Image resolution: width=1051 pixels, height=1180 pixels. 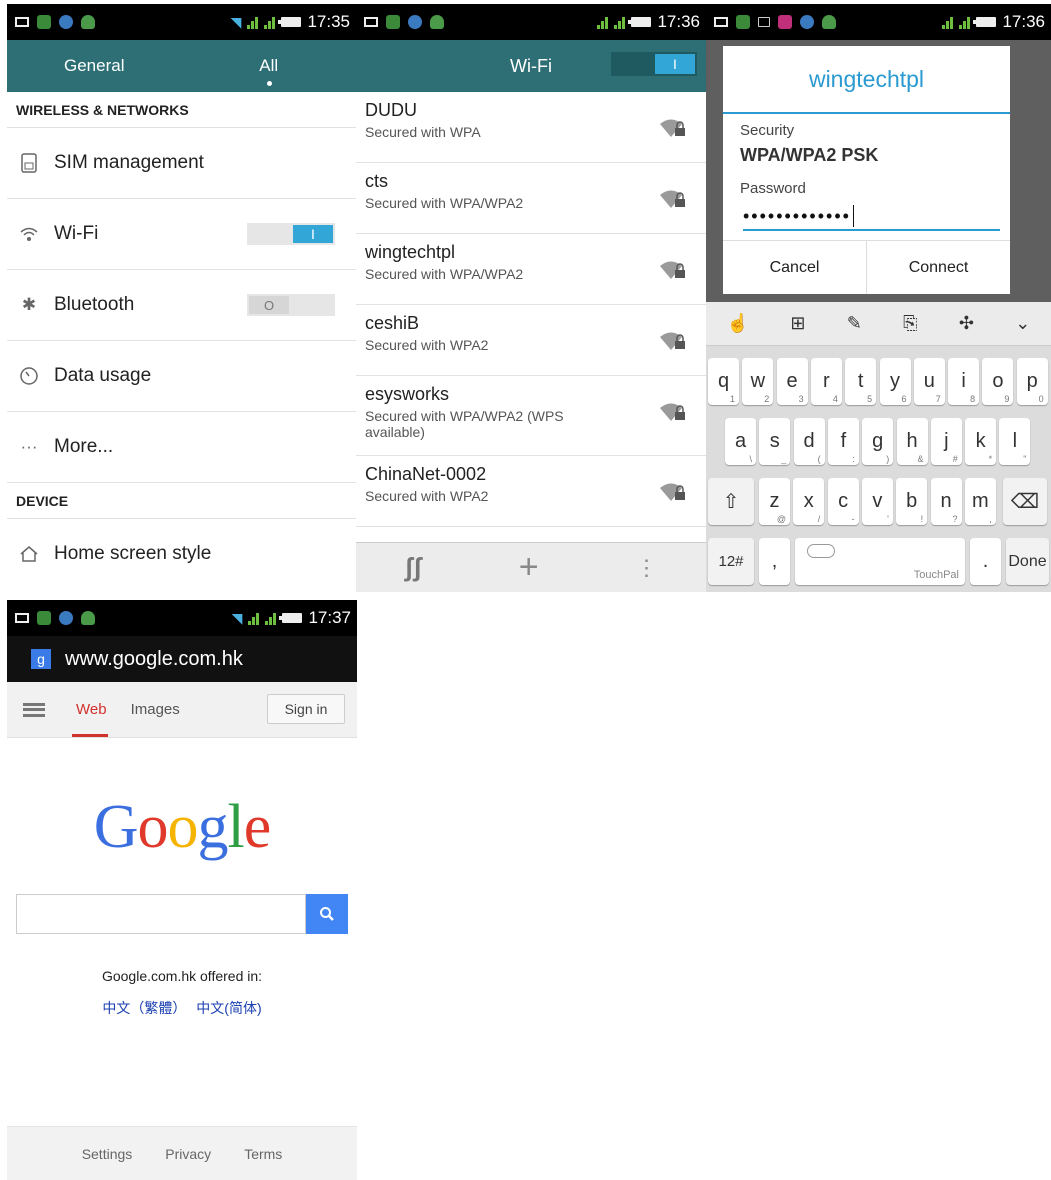 I want to click on bluetooth-icon: ✱, so click(x=29, y=304).